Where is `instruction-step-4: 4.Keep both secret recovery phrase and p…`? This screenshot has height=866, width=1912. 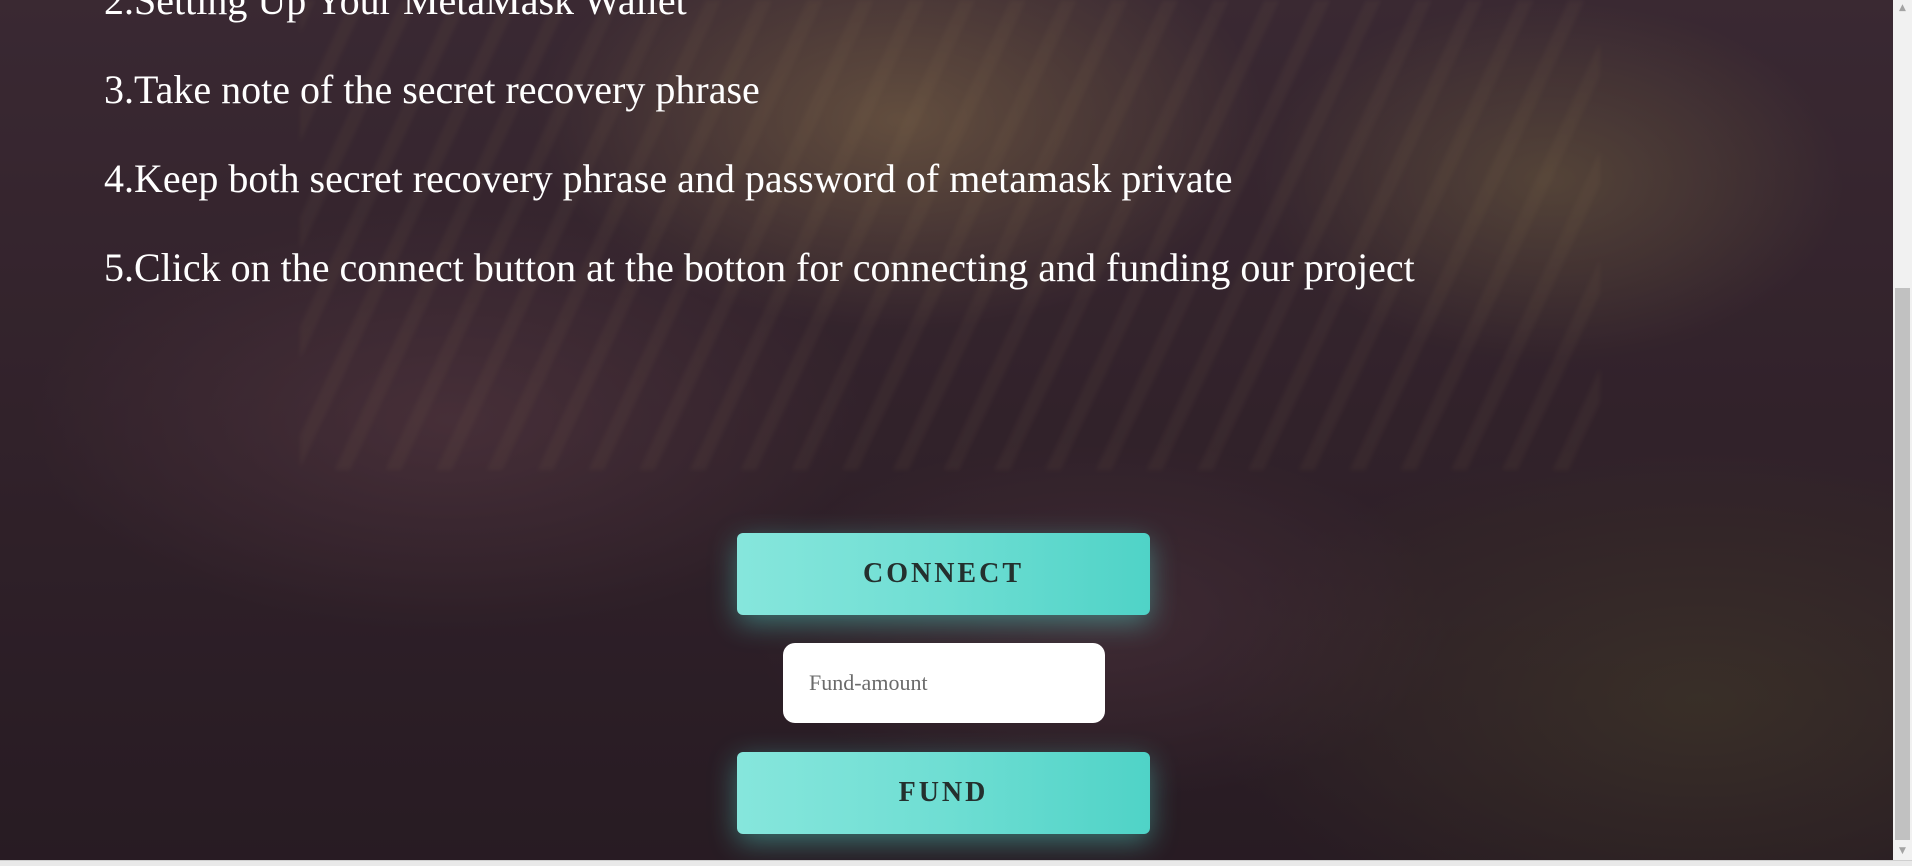
instruction-step-4: 4.Keep both secret recovery phrase and p… is located at coordinates (668, 178).